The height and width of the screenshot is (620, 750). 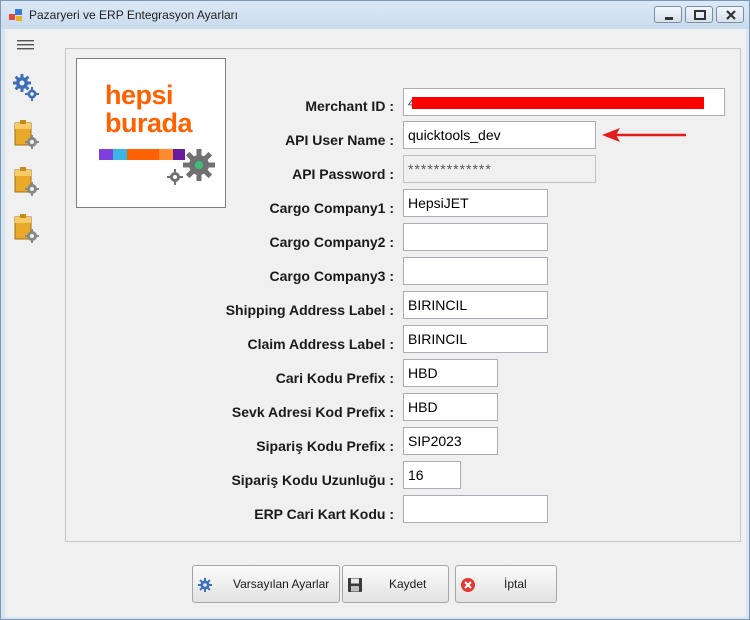 What do you see at coordinates (331, 242) in the screenshot?
I see `cargo-company2-label: Cargo Company2 :` at bounding box center [331, 242].